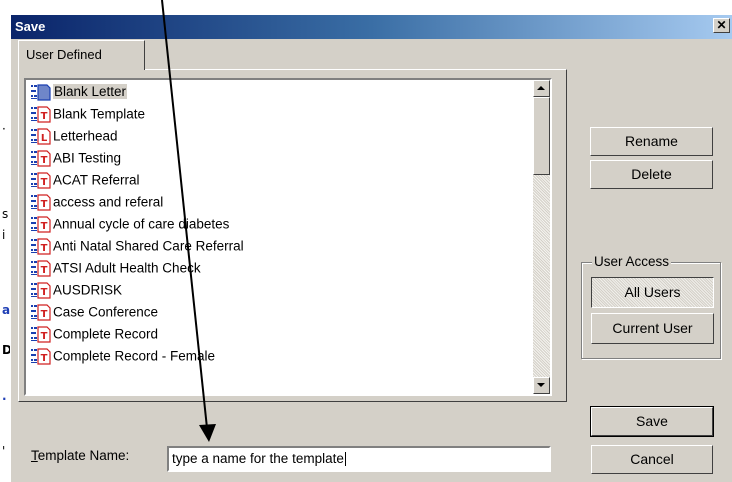  What do you see at coordinates (134, 356) in the screenshot?
I see `list-item-label: Complete Record - Female` at bounding box center [134, 356].